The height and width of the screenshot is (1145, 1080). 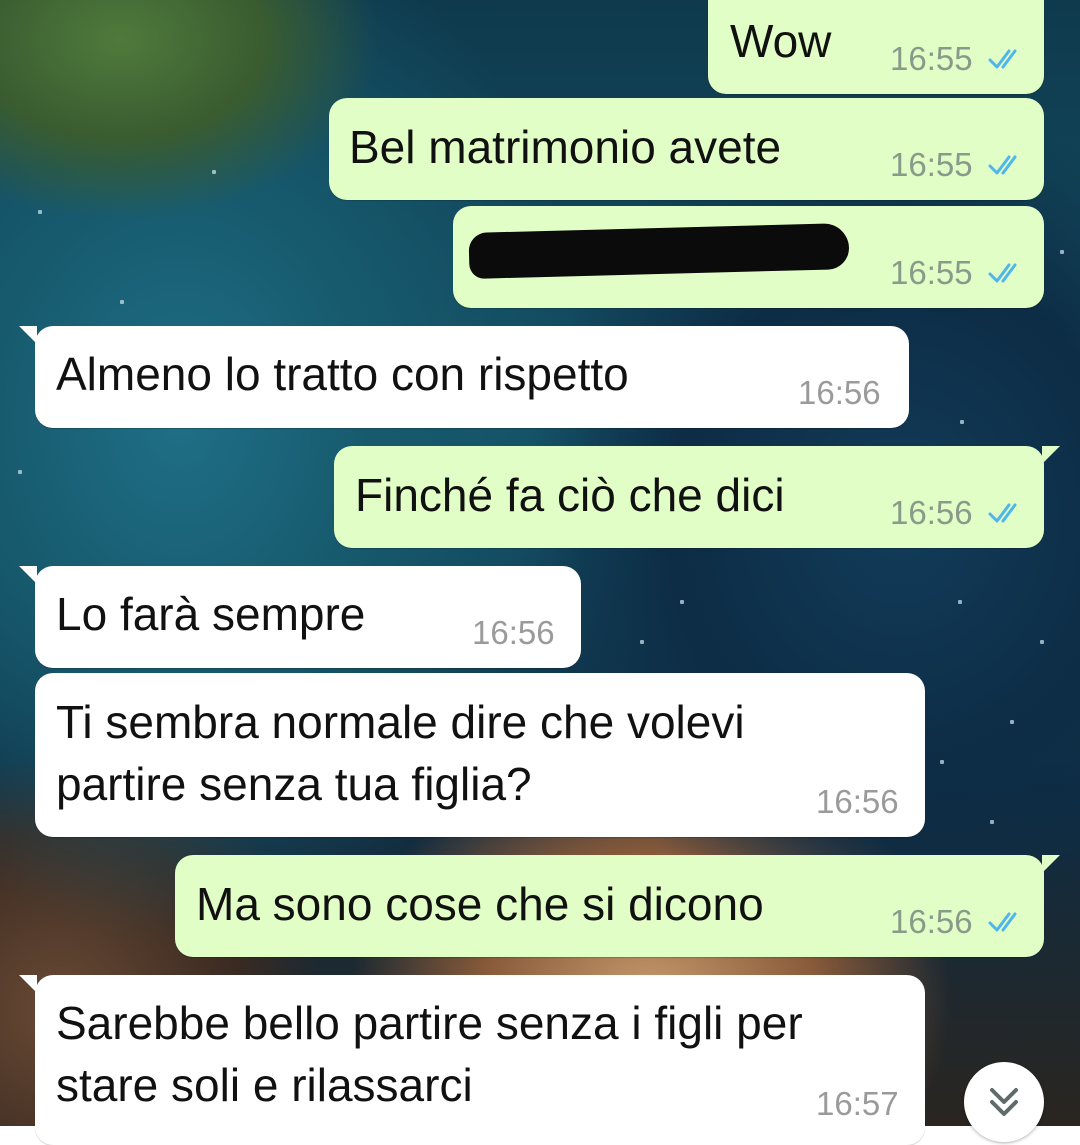 I want to click on message-text: Finché fa ciò che dici, so click(x=570, y=495).